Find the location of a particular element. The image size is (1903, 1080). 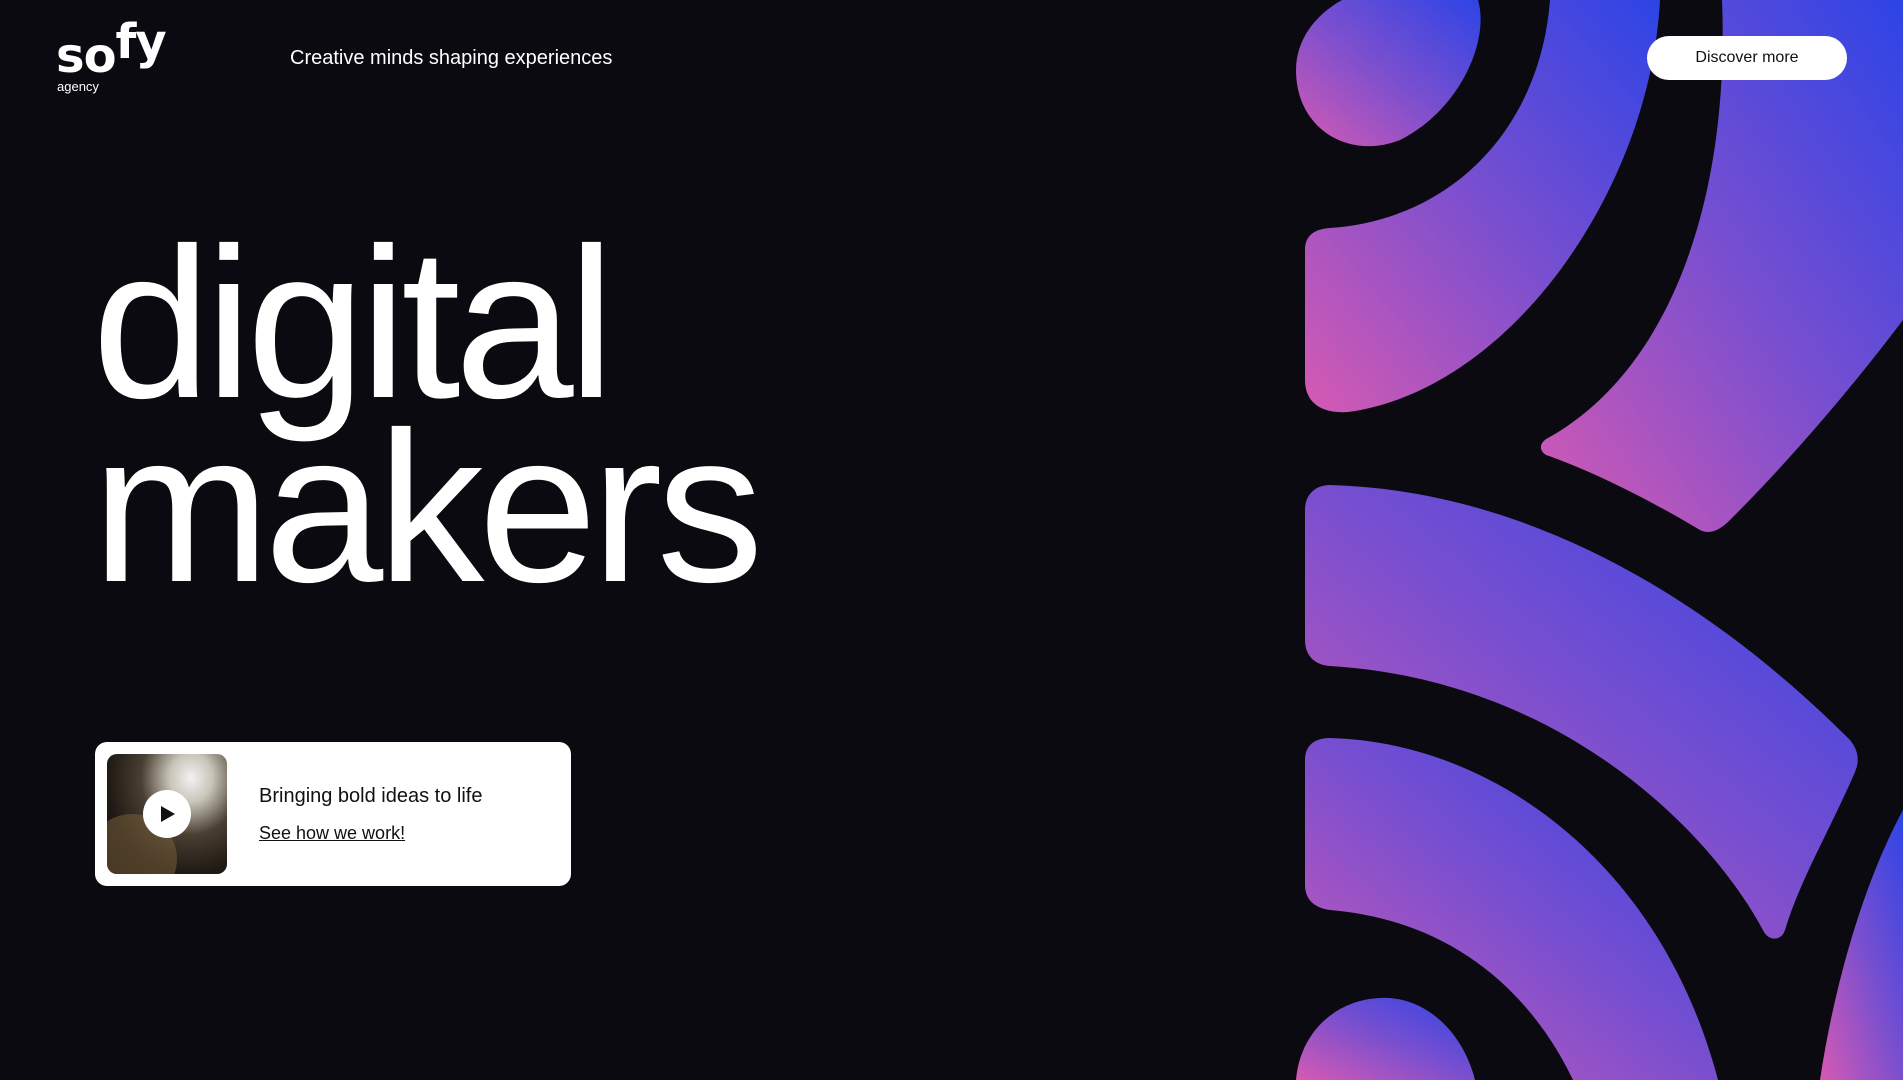

video-thumbnail is located at coordinates (167, 814).